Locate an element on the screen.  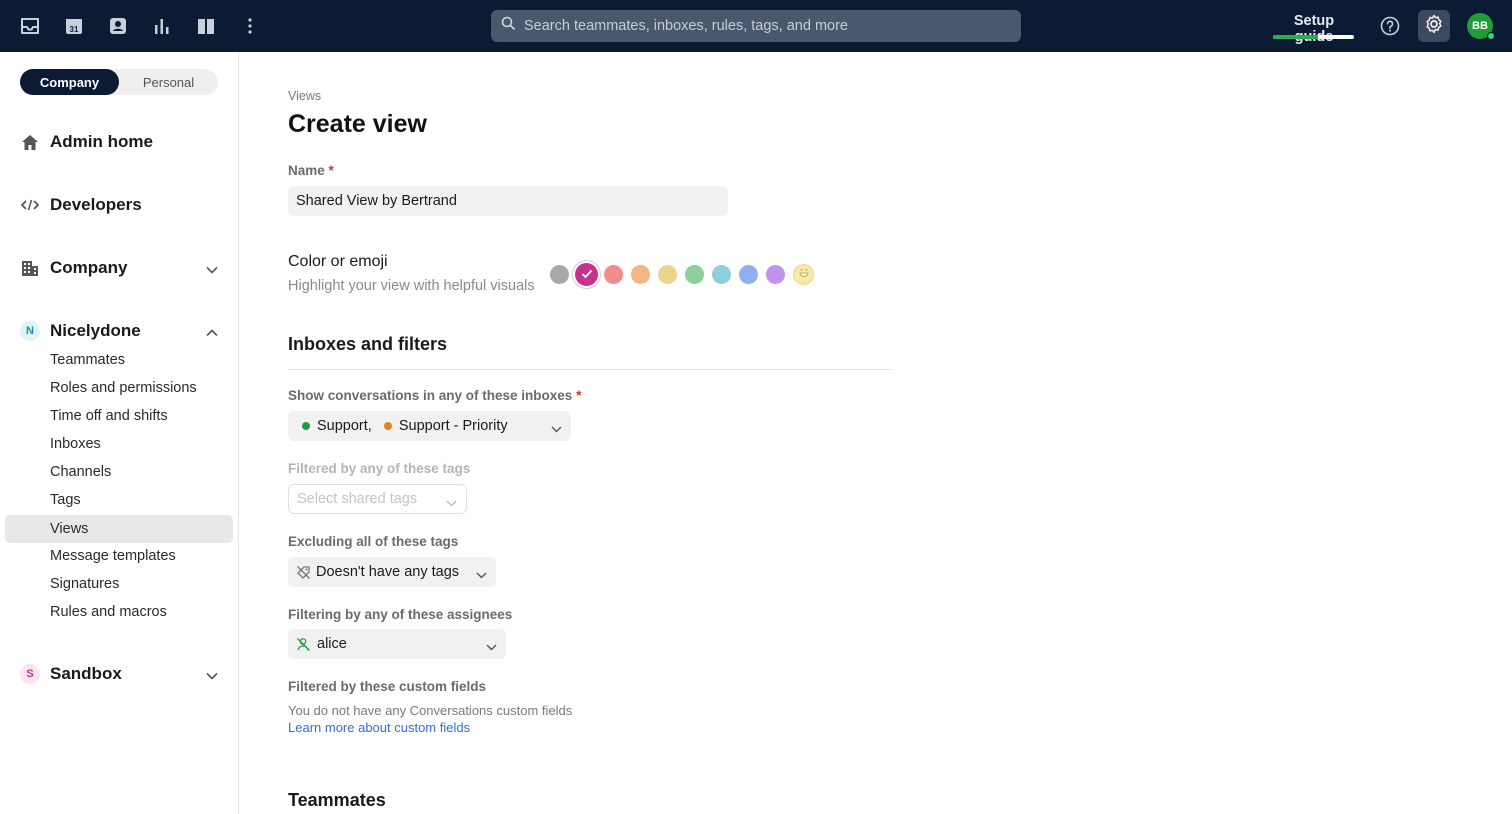
tags-select-placeholder: Select shared tags is located at coordinates (357, 499).